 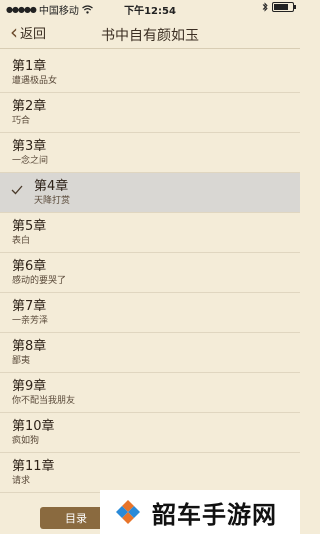 What do you see at coordinates (29, 226) in the screenshot?
I see `chapter-title: 第5章` at bounding box center [29, 226].